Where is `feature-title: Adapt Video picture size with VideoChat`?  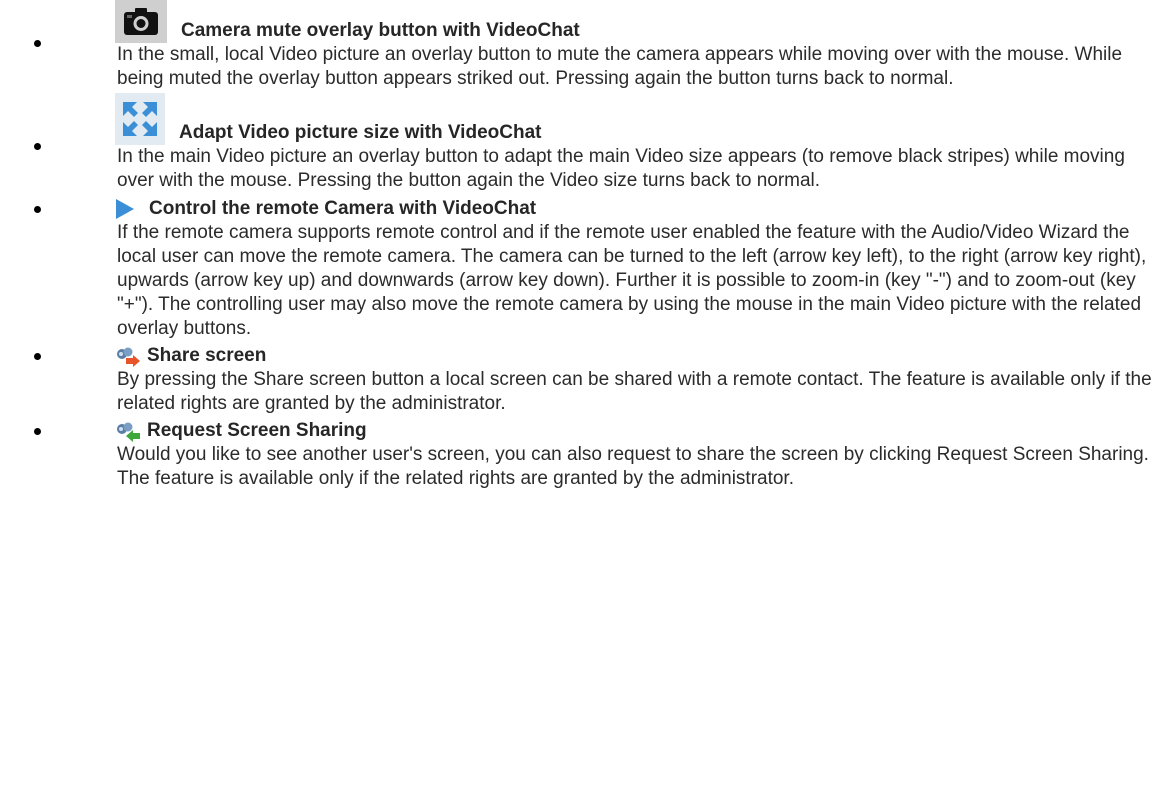 feature-title: Adapt Video picture size with VideoChat is located at coordinates (360, 132).